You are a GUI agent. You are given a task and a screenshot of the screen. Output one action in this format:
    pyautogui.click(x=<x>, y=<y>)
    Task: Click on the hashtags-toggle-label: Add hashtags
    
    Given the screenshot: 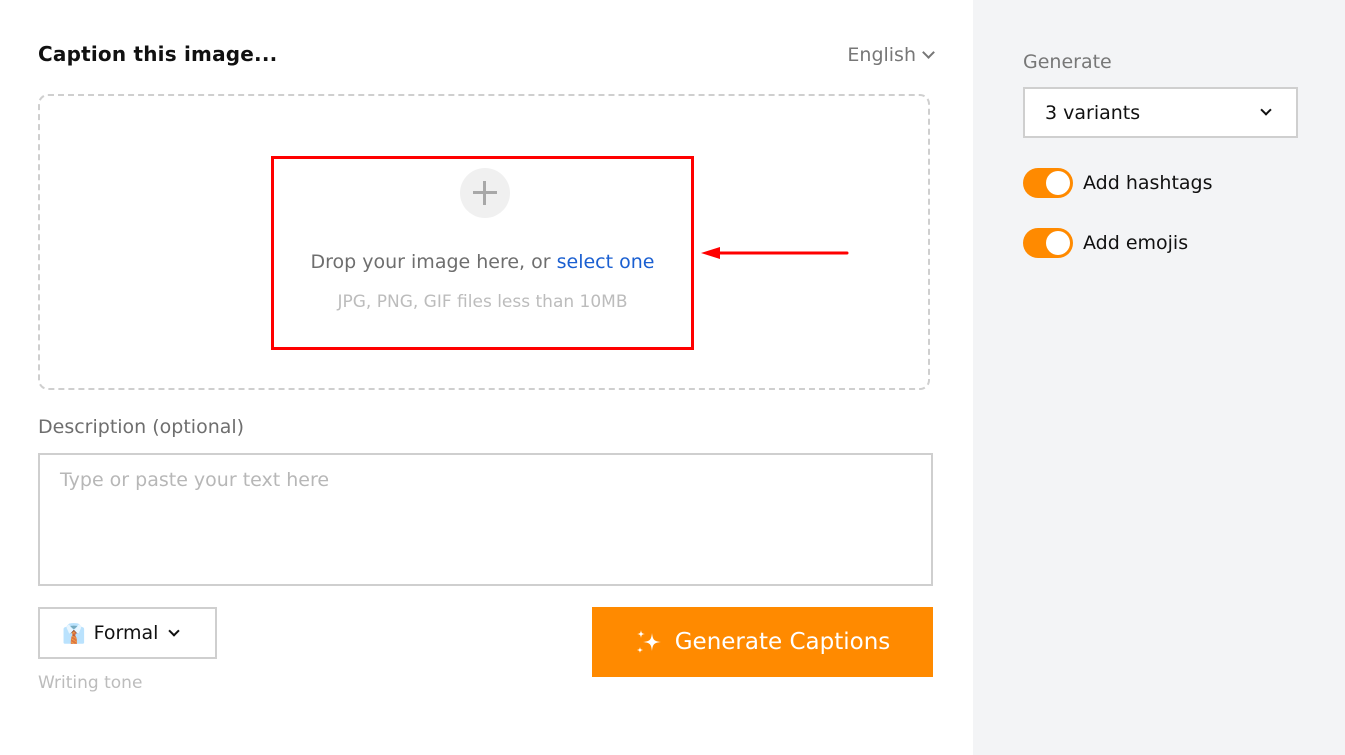 What is the action you would take?
    pyautogui.click(x=1148, y=183)
    